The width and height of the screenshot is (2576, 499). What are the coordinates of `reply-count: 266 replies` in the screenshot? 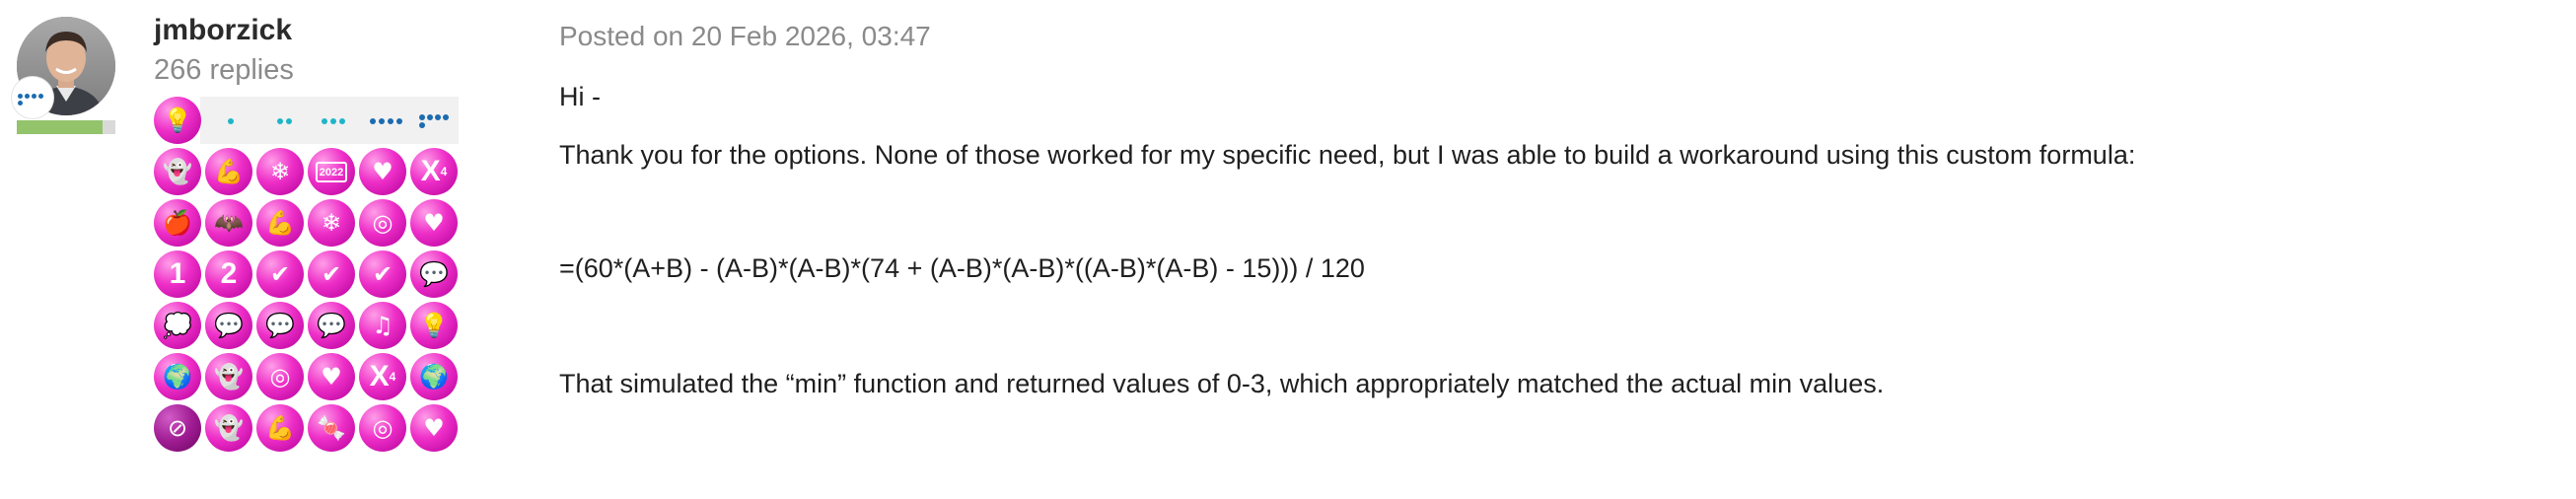 It's located at (224, 70).